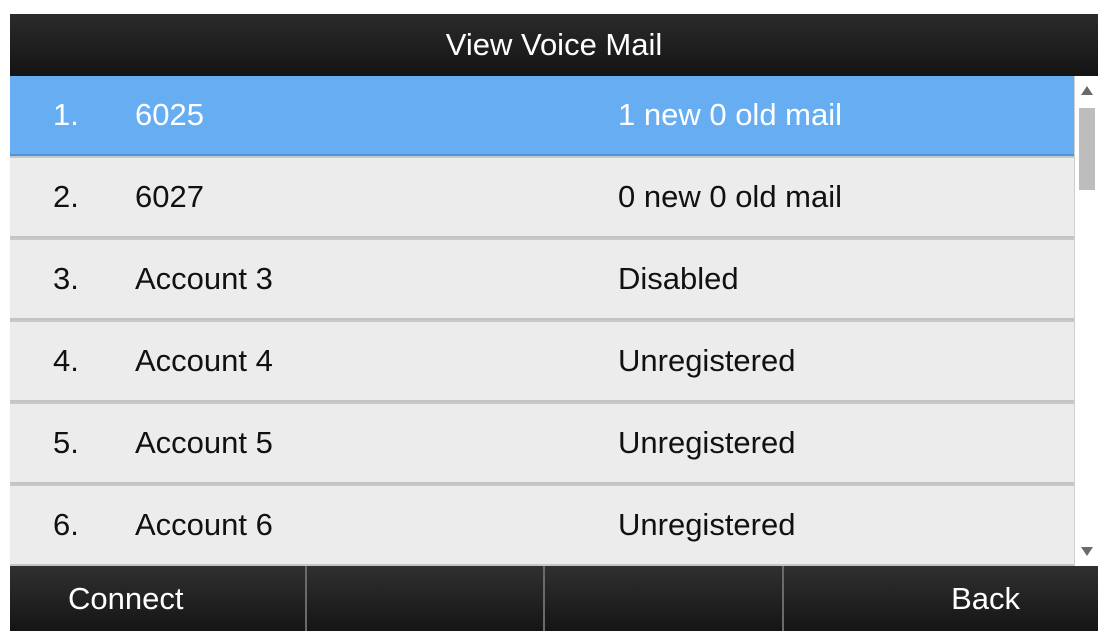 The height and width of the screenshot is (631, 1098). I want to click on account-row-6: 6. Account 6 Unregistered, so click(542, 526).